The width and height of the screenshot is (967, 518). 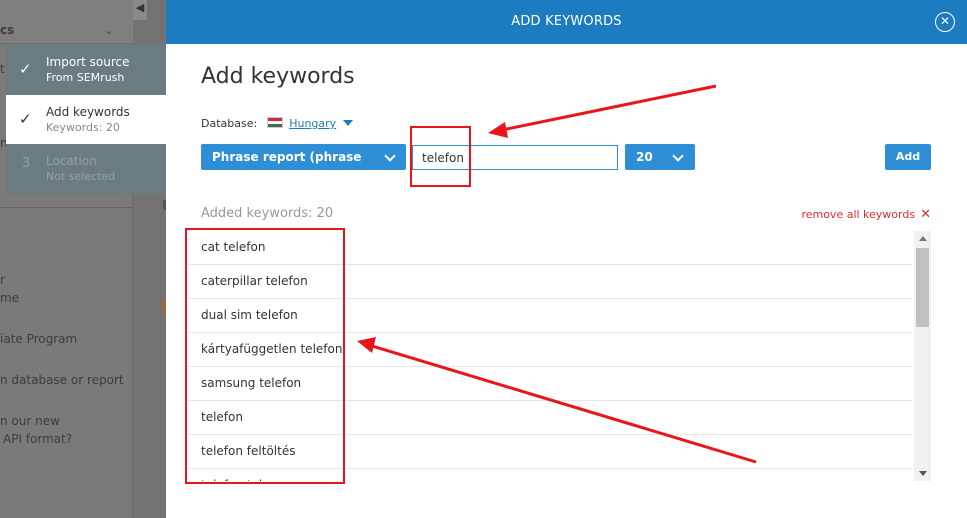 What do you see at coordinates (274, 122) in the screenshot?
I see `hungary-flag-icon` at bounding box center [274, 122].